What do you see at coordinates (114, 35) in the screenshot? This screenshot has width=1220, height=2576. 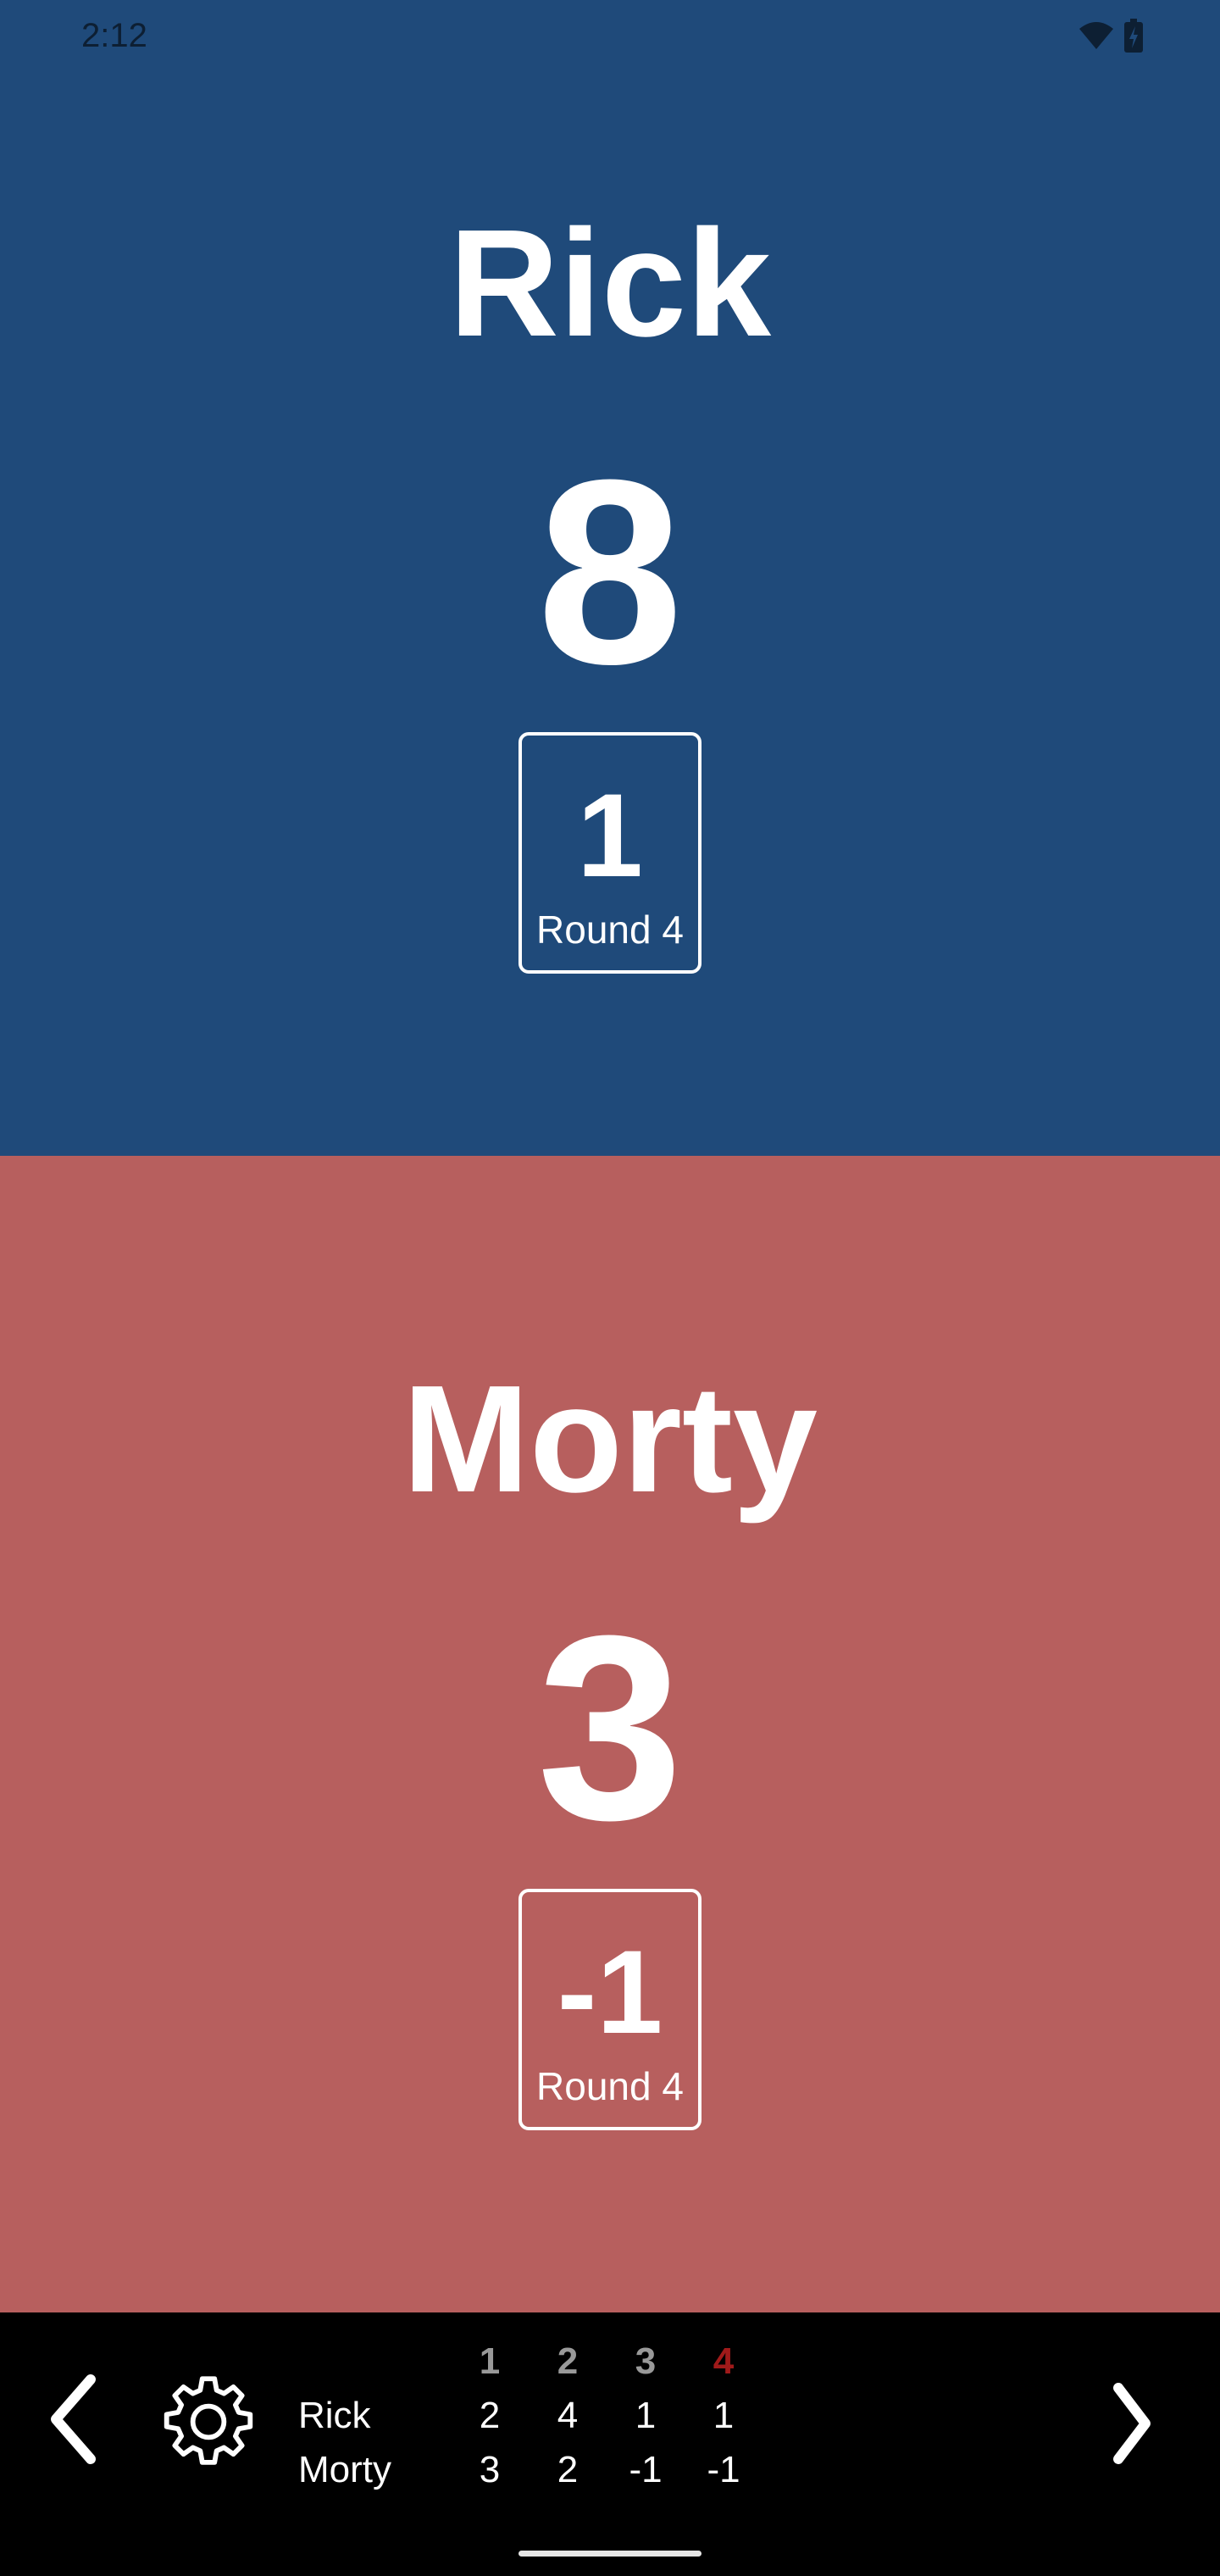 I see `status-time: 2:12` at bounding box center [114, 35].